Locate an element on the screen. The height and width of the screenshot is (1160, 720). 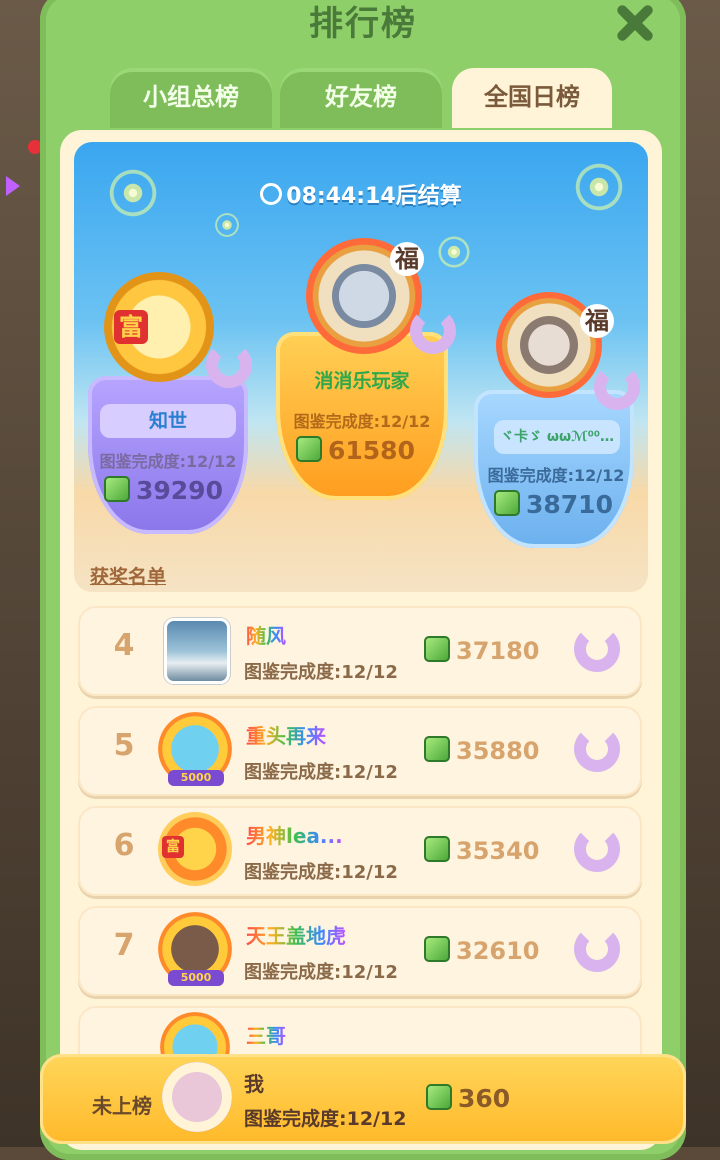
rank-number: 6 is located at coordinates (124, 845).